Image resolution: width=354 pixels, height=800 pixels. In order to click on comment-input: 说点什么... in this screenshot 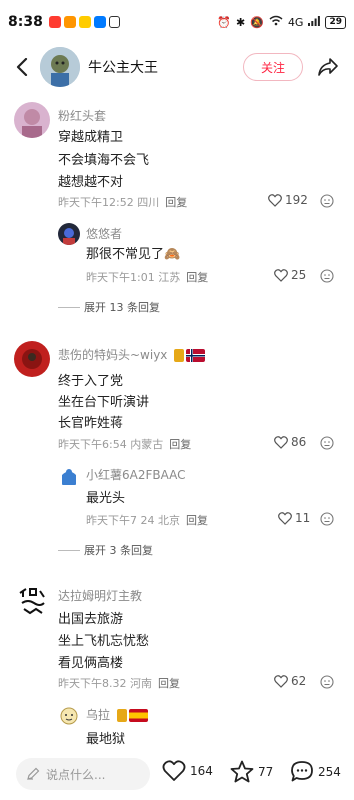, I will do `click(83, 774)`.